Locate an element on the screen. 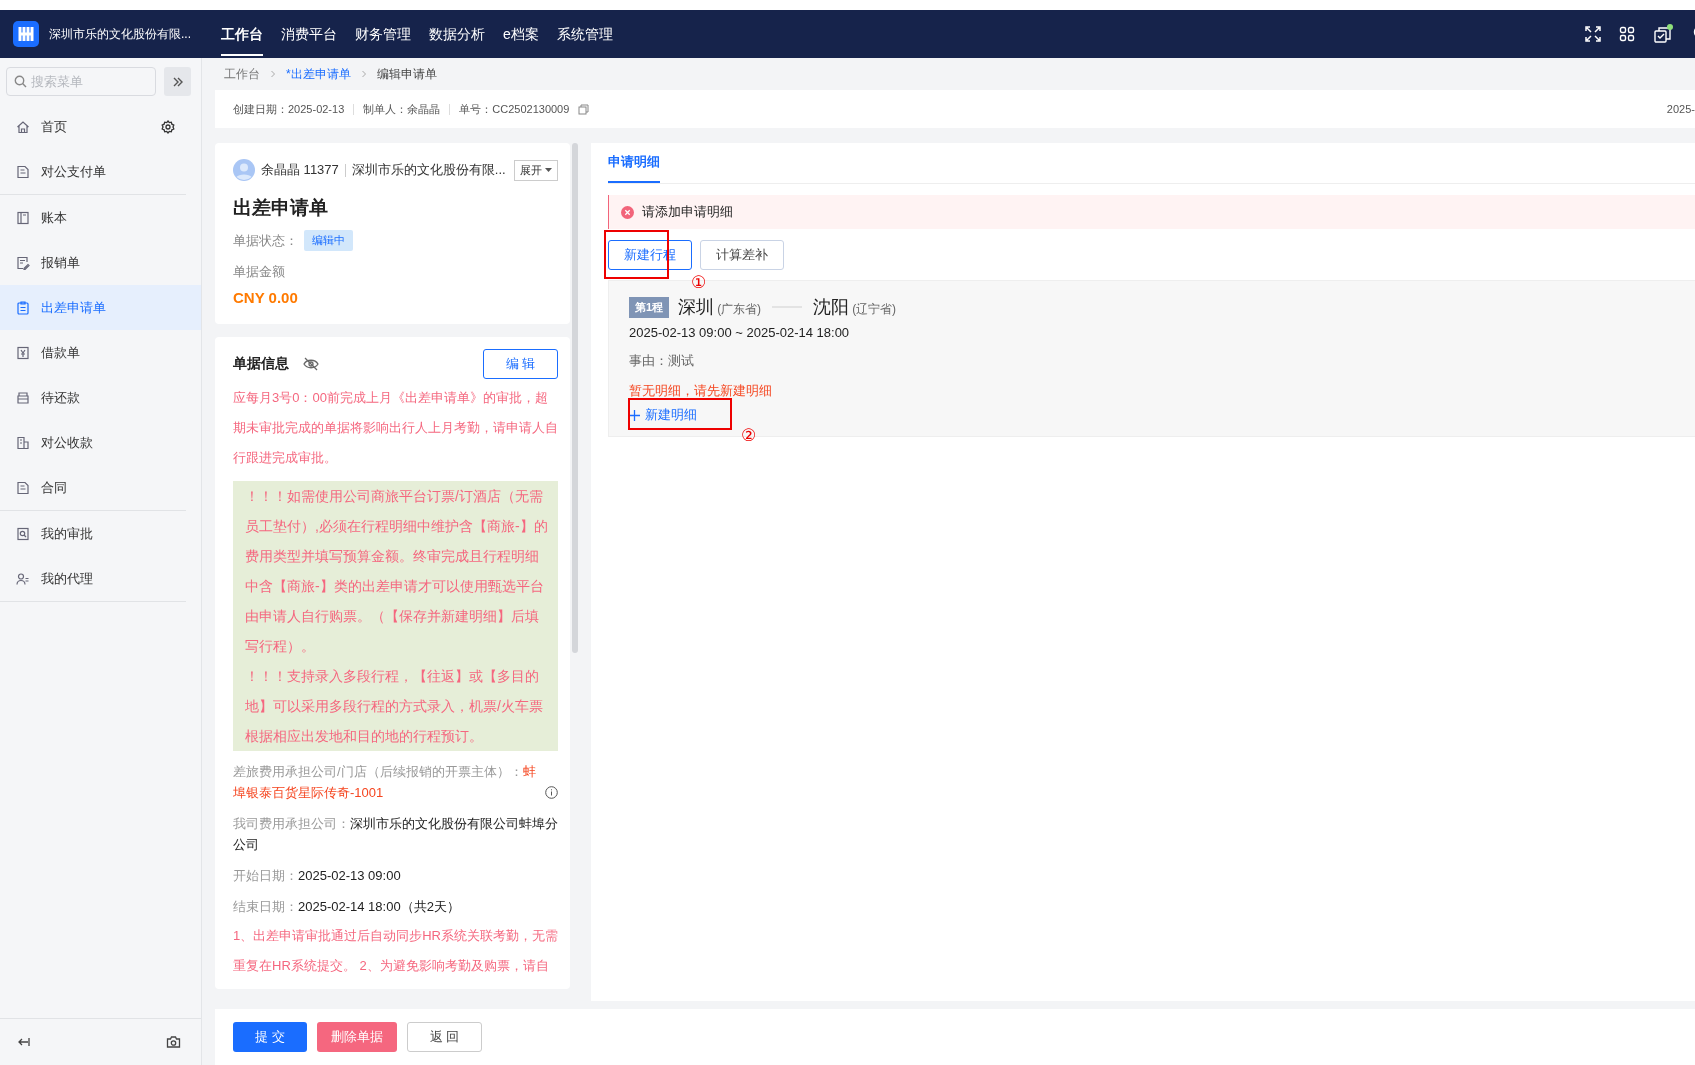 This screenshot has width=1695, height=1065. sidebar-item: 我的审批 is located at coordinates (100, 533).